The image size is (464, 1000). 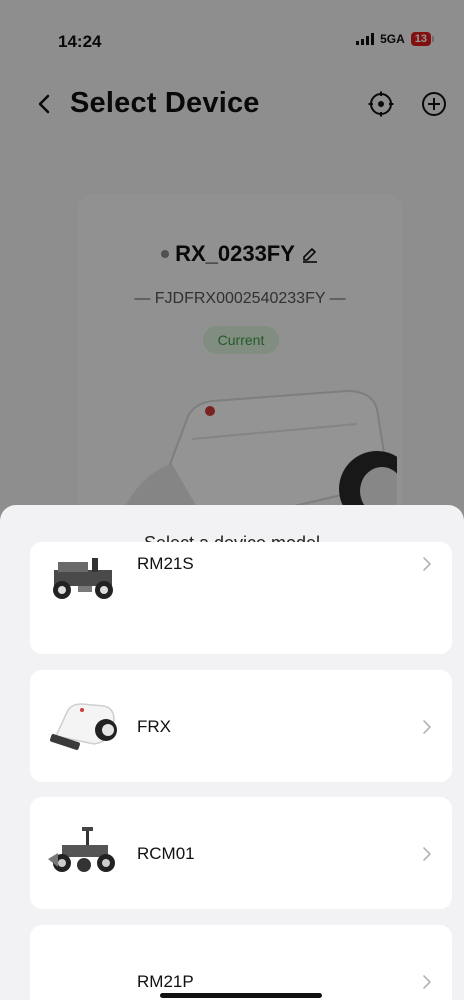 I want to click on model-label: RM21P, so click(x=165, y=981).